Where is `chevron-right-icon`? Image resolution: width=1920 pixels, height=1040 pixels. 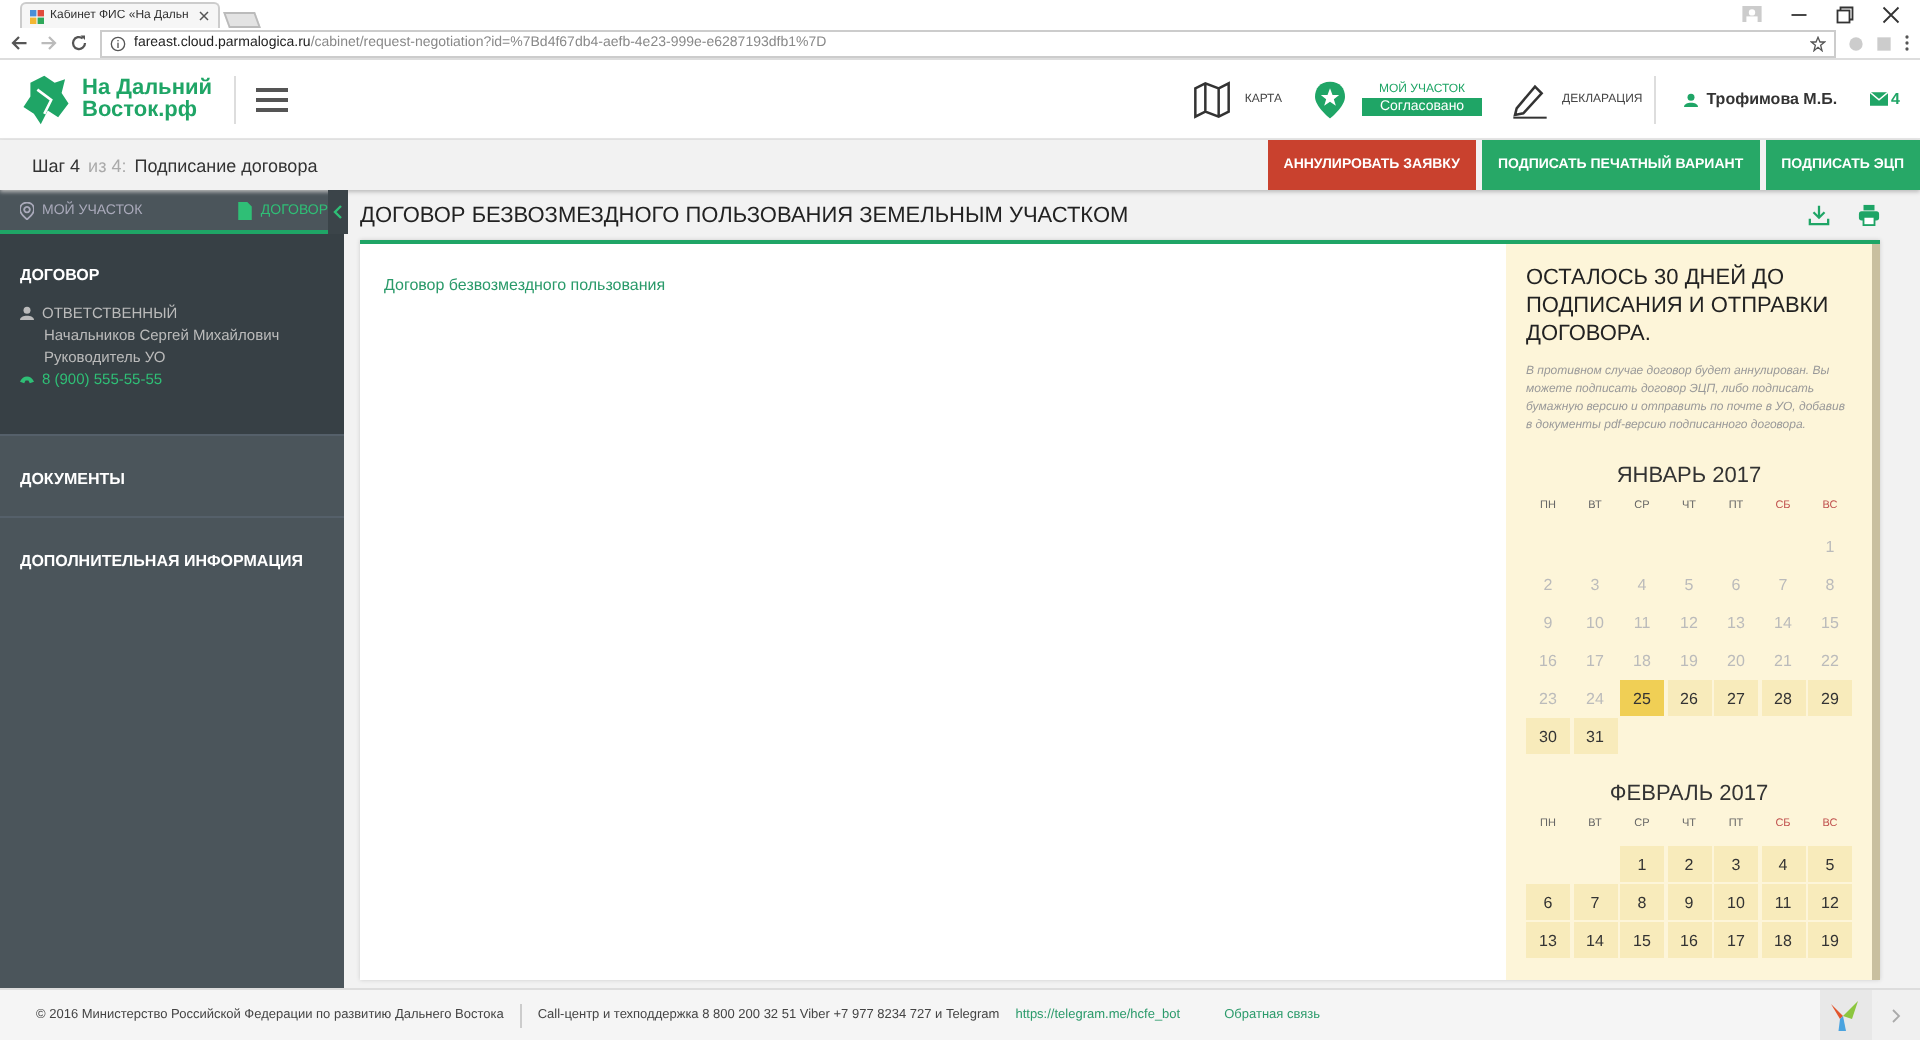 chevron-right-icon is located at coordinates (1896, 1015).